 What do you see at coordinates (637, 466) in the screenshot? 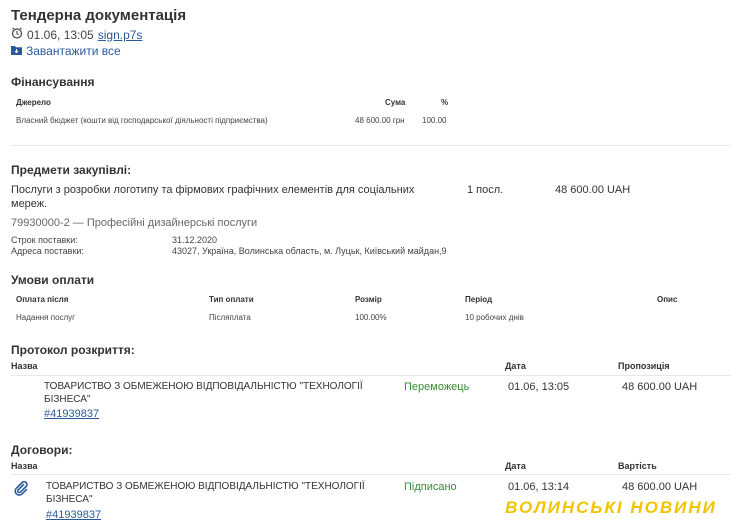
I see `contracts-col-value: Вартість` at bounding box center [637, 466].